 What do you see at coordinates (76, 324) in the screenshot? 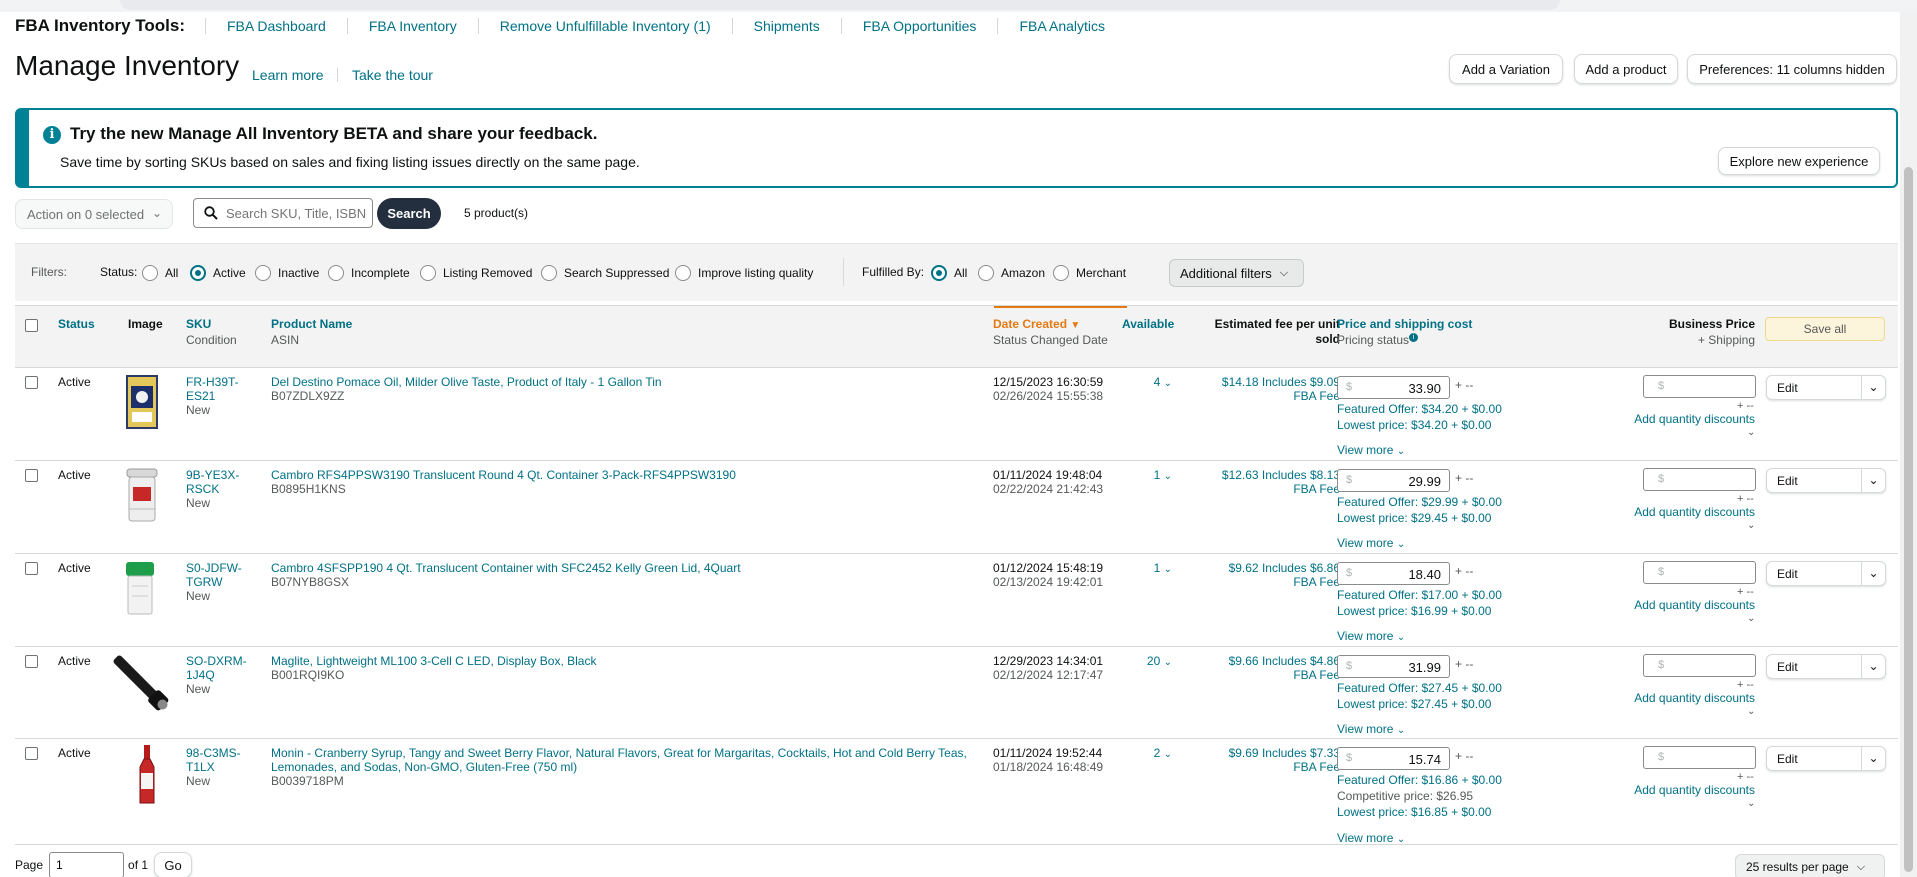
I see `header-status: Status` at bounding box center [76, 324].